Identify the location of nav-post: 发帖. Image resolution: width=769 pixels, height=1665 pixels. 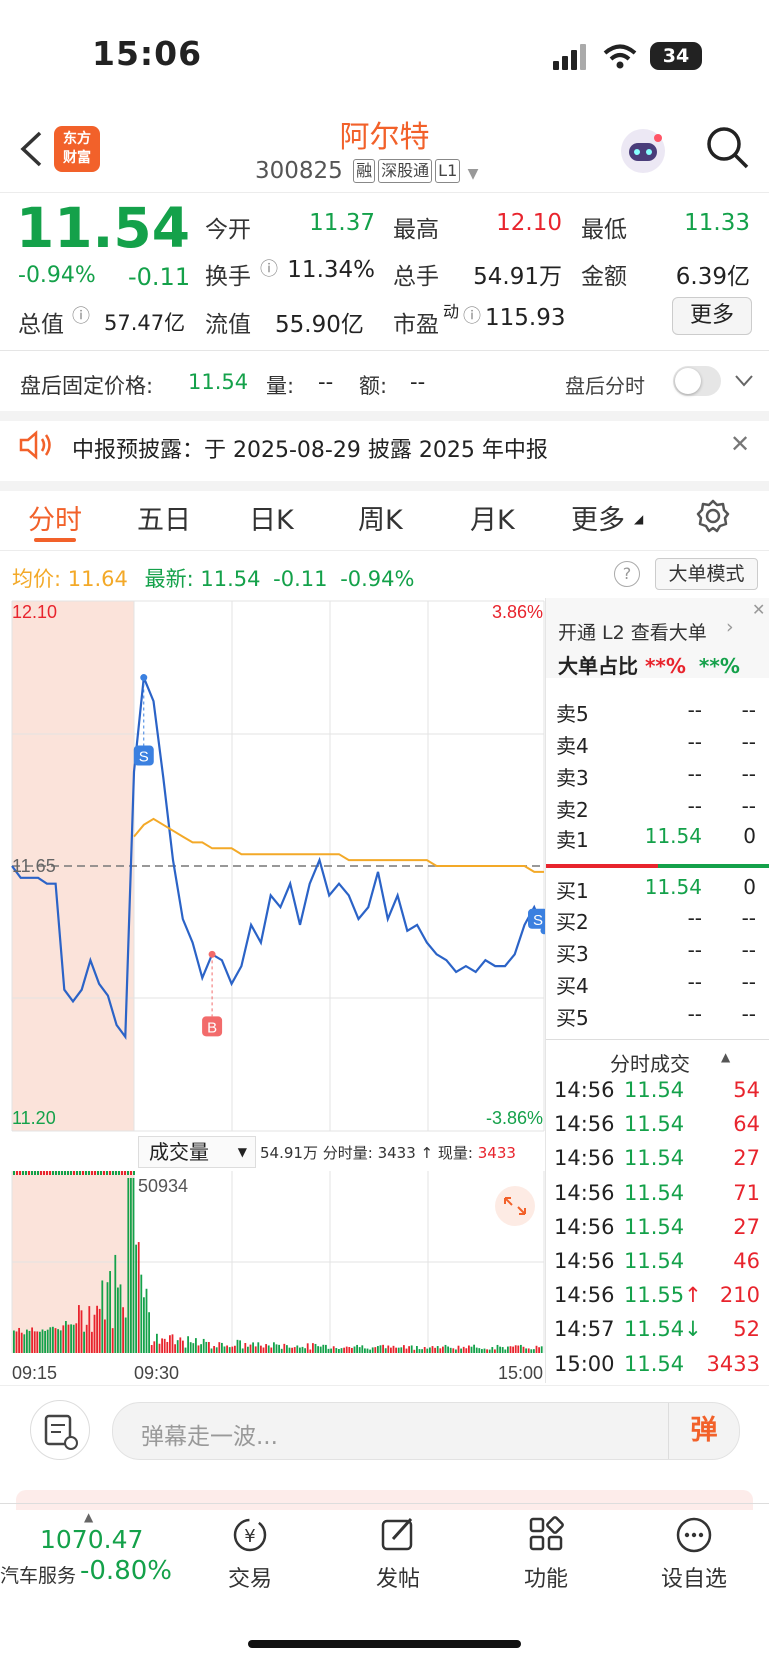
(398, 1554).